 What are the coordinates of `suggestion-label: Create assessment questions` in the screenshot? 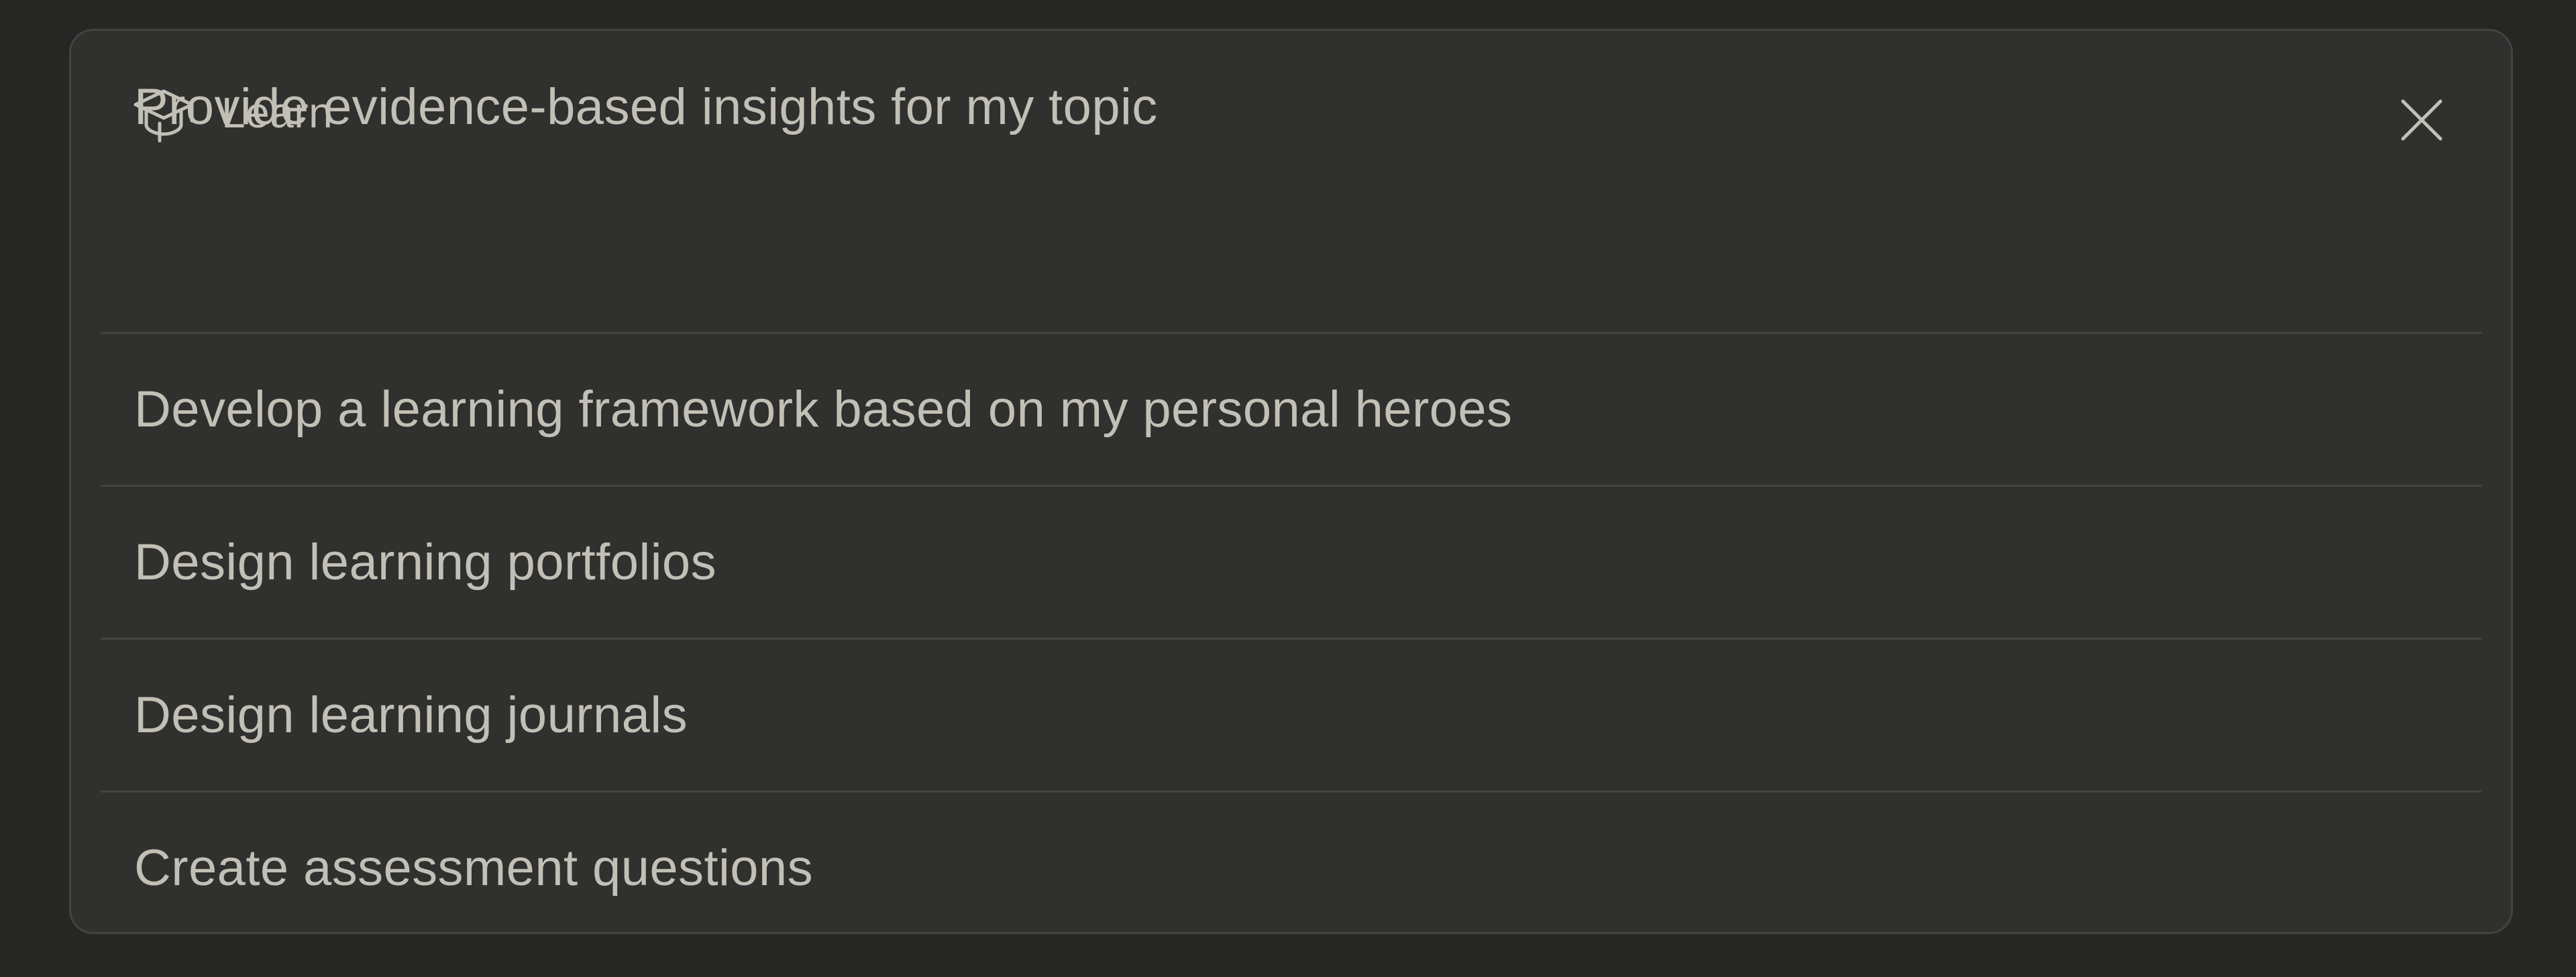 It's located at (473, 868).